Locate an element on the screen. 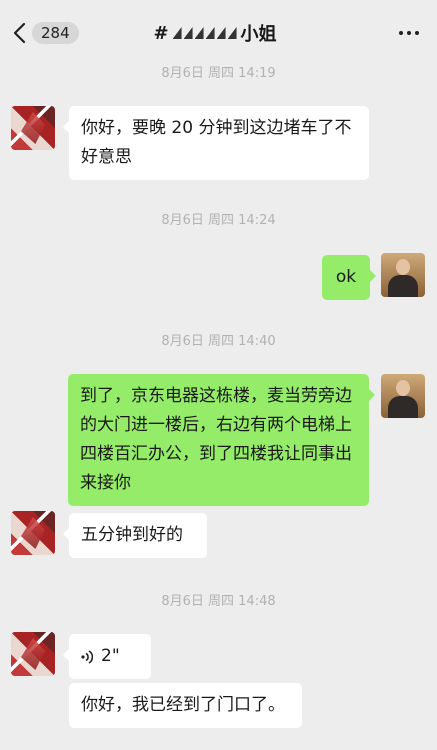  chat-header: 284 # 小姐 is located at coordinates (218, 31).